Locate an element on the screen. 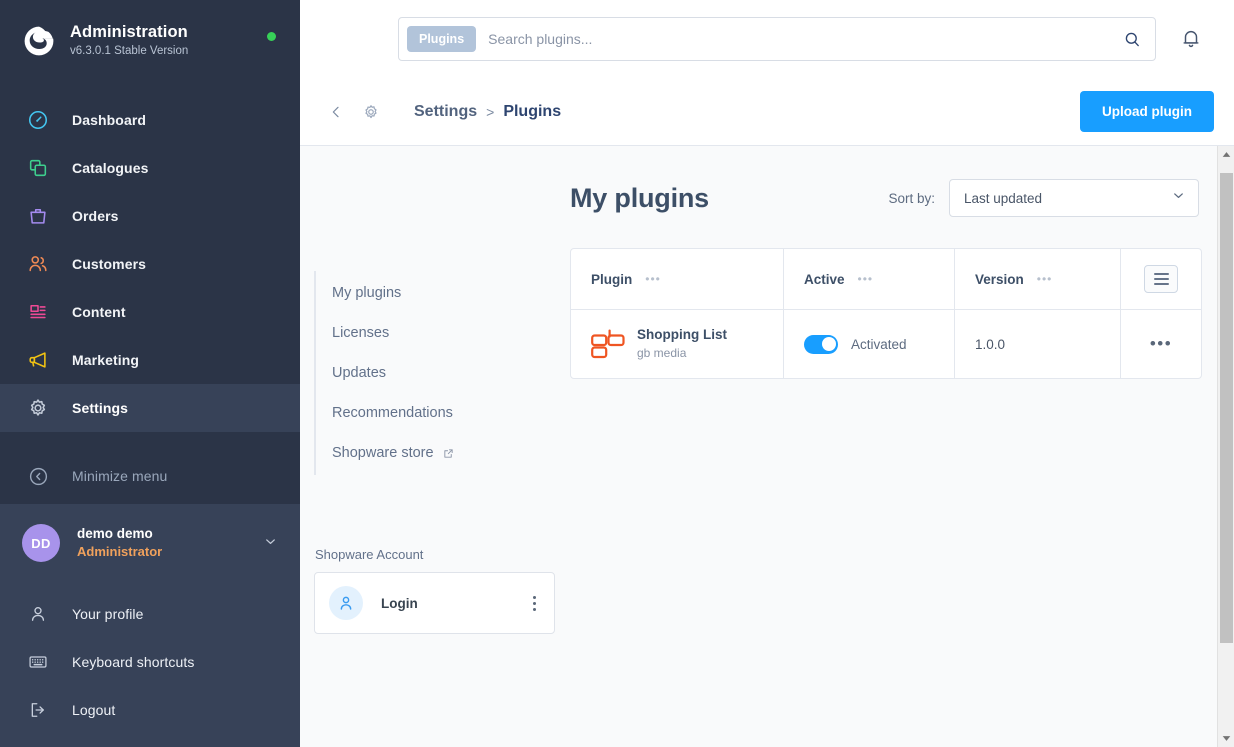  cell-version: 1.0.0 is located at coordinates (1038, 344).